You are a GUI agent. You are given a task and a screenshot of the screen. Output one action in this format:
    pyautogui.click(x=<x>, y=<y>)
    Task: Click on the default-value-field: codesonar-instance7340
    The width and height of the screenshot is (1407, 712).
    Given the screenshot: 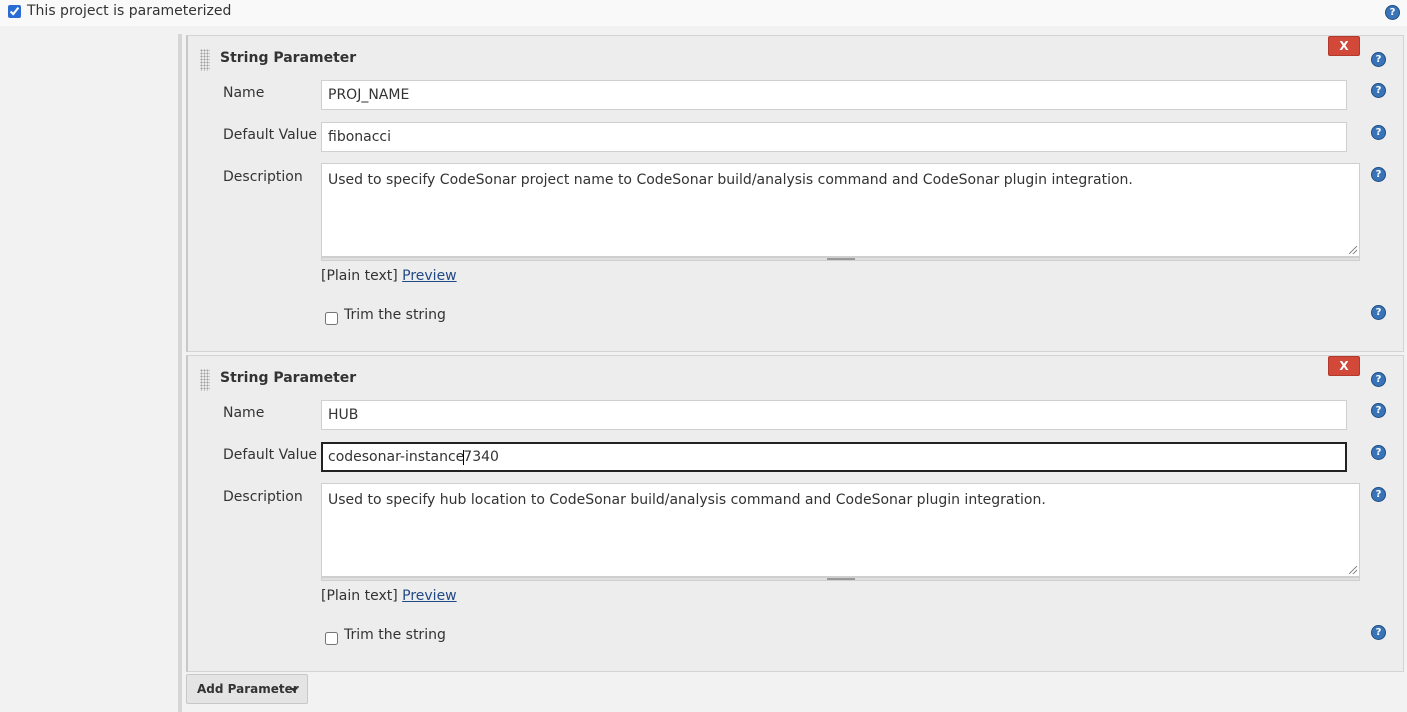 What is the action you would take?
    pyautogui.click(x=834, y=457)
    